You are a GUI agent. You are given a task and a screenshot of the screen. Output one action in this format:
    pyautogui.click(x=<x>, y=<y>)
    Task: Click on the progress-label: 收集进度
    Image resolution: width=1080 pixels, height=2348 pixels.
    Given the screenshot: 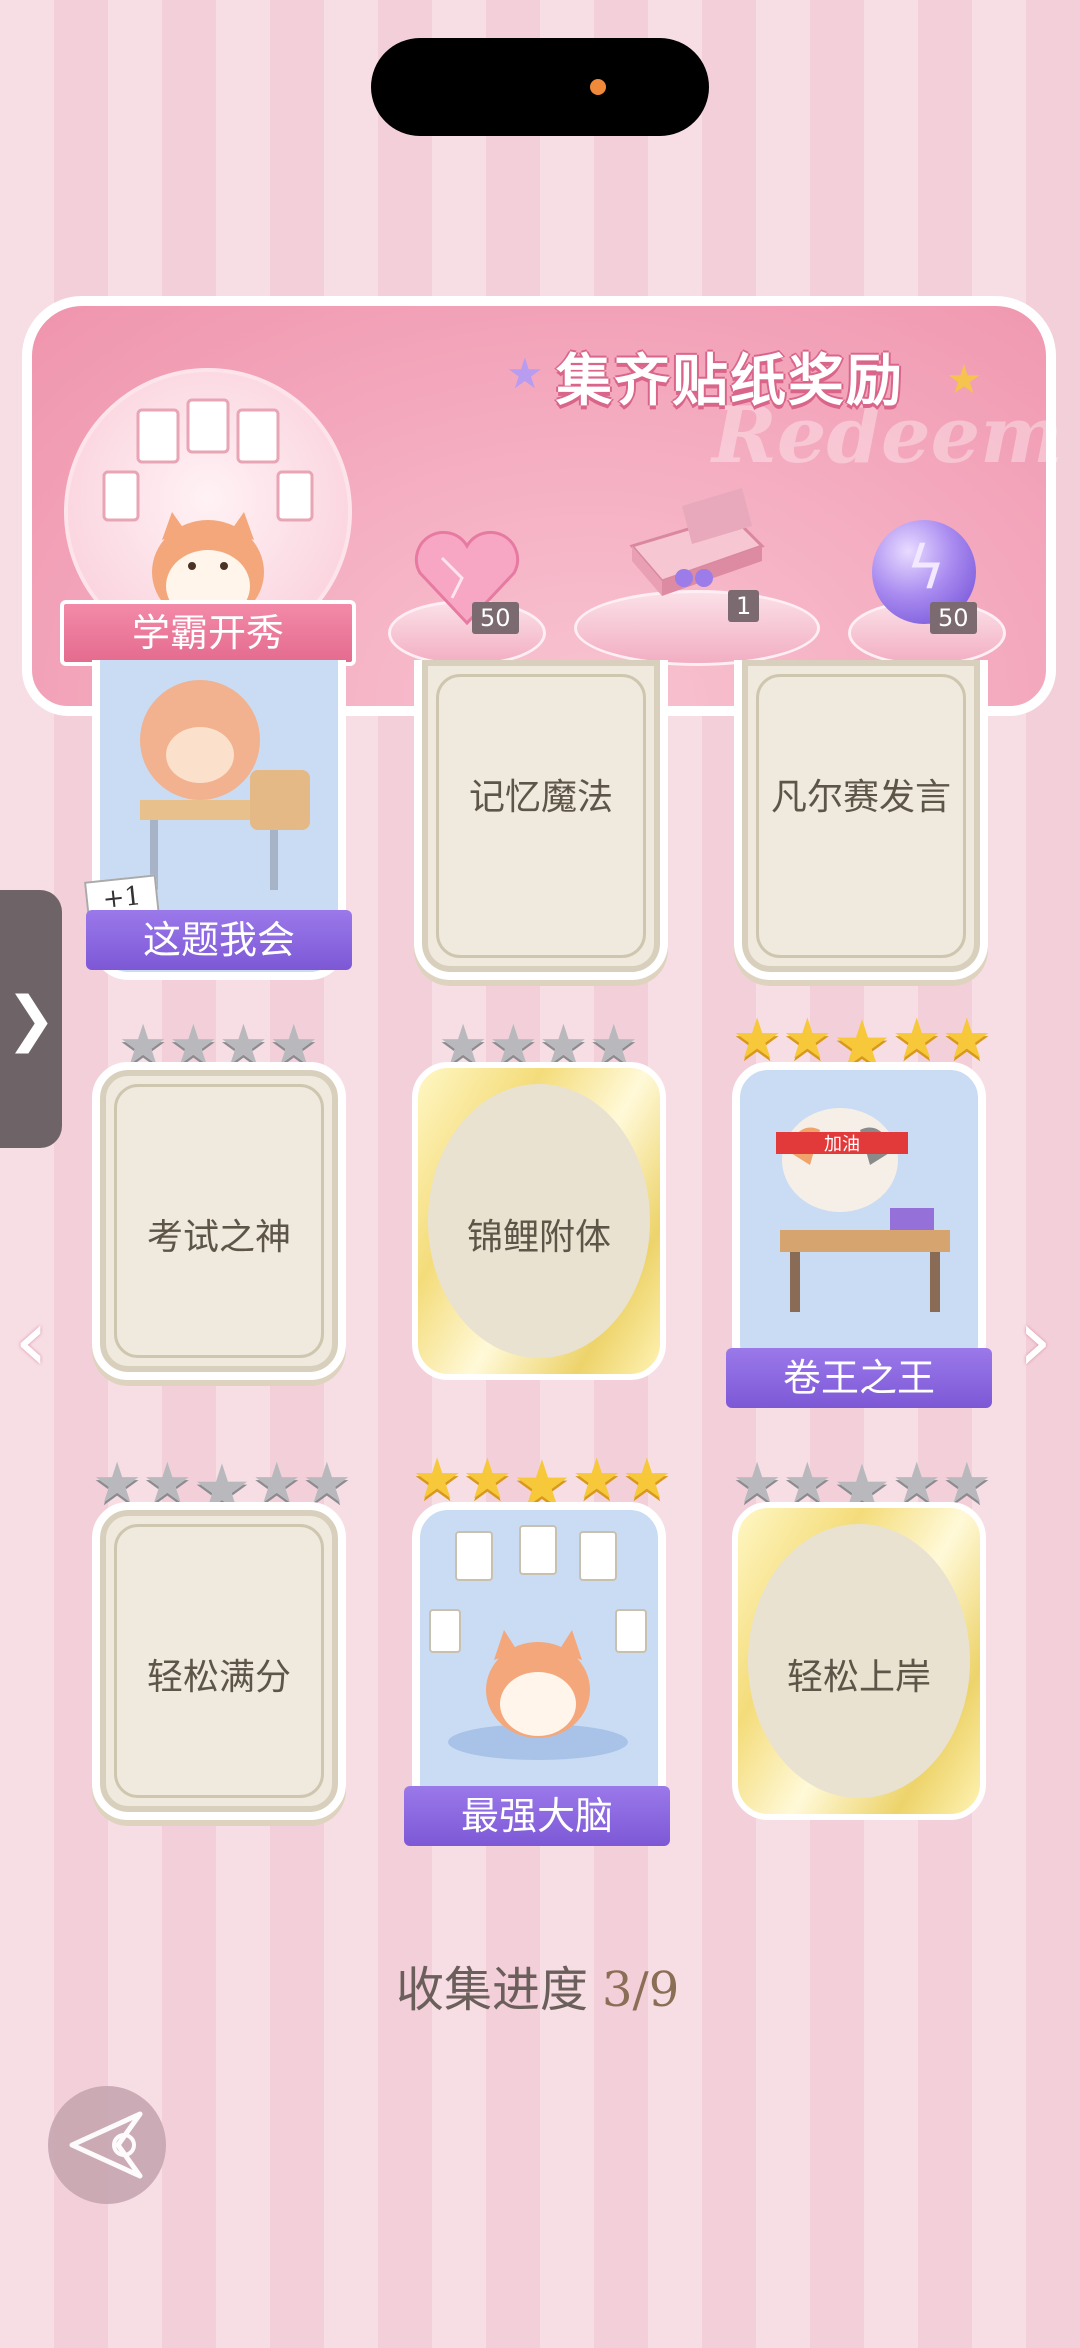 What is the action you would take?
    pyautogui.click(x=492, y=1990)
    